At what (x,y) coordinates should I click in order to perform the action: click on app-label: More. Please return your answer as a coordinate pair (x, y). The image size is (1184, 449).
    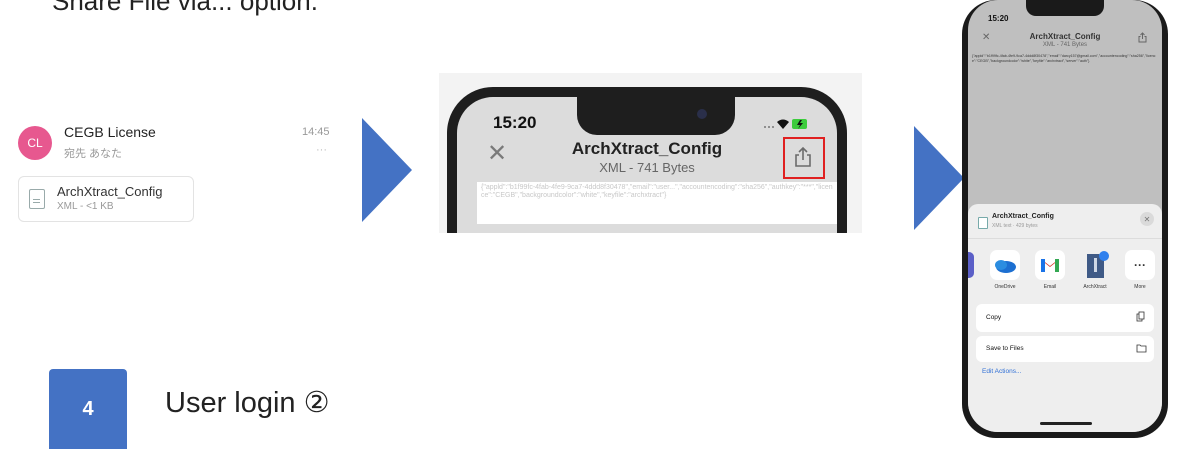
    Looking at the image, I should click on (1140, 287).